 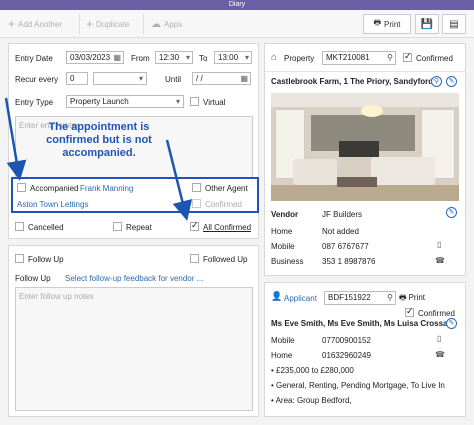 I want to click on entry-date-field: 03/03/2023 ▦, so click(x=95, y=57).